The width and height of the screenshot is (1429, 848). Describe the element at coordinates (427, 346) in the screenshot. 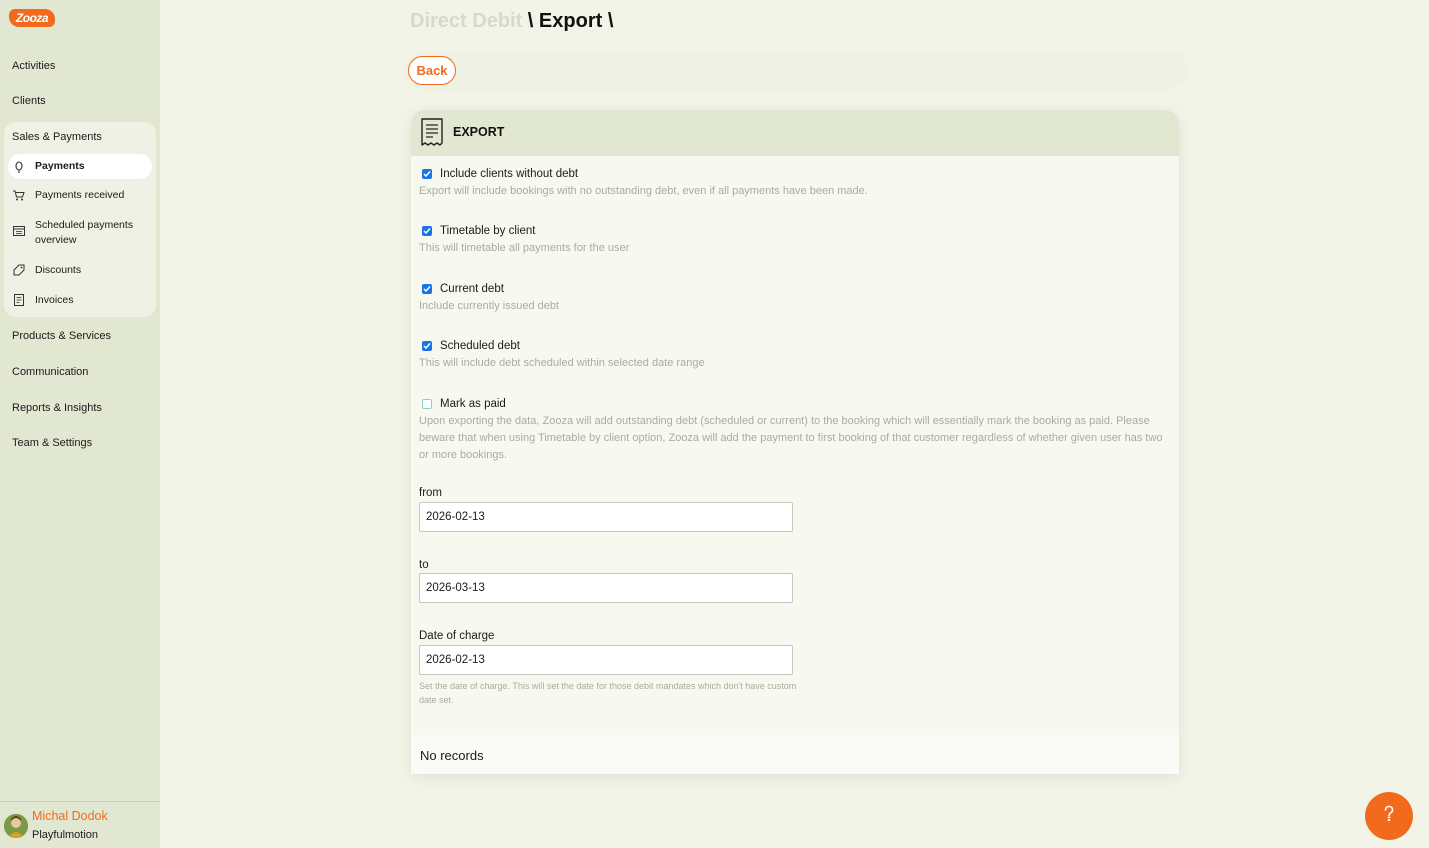

I see `checkbox-scheduled-debt` at that location.